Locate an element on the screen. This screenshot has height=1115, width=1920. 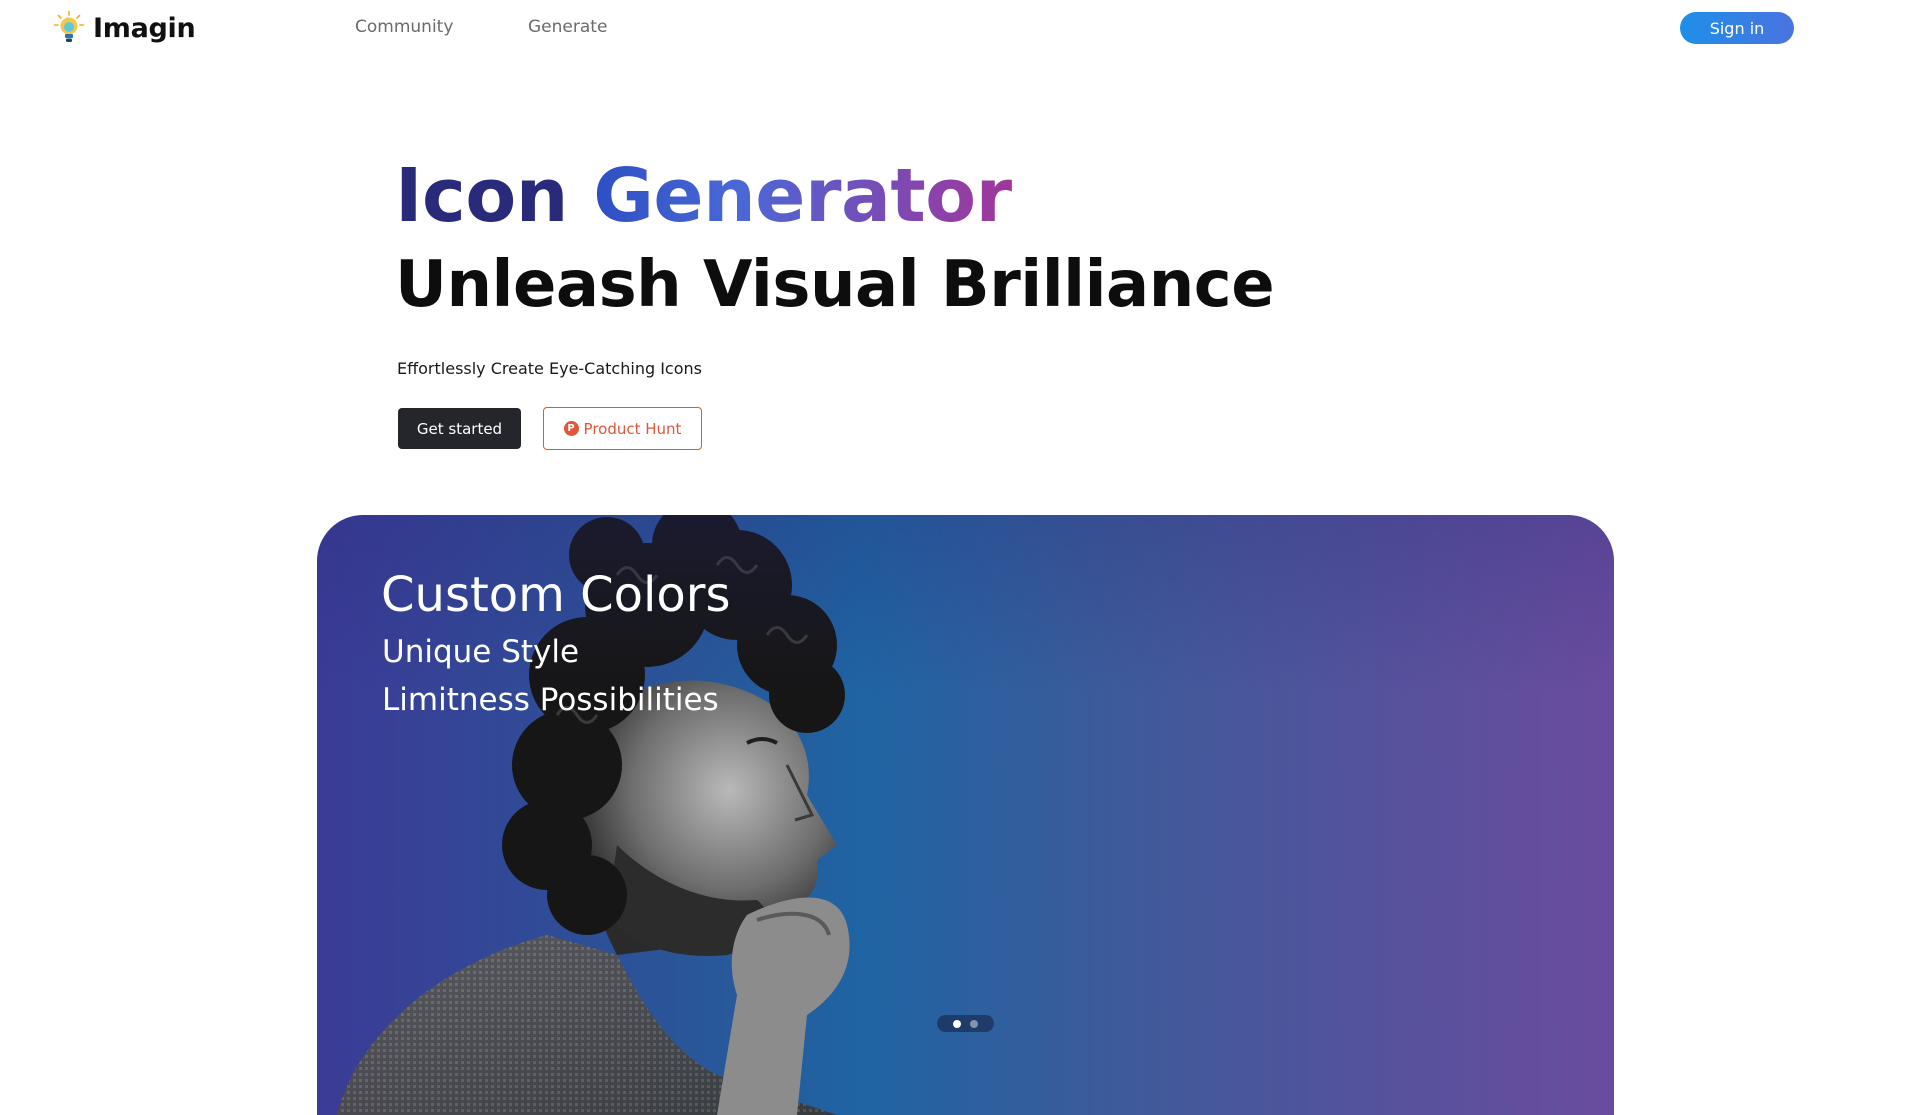
hero-tagline: Effortlessly Create Eye-Catching Icons is located at coordinates (549, 368).